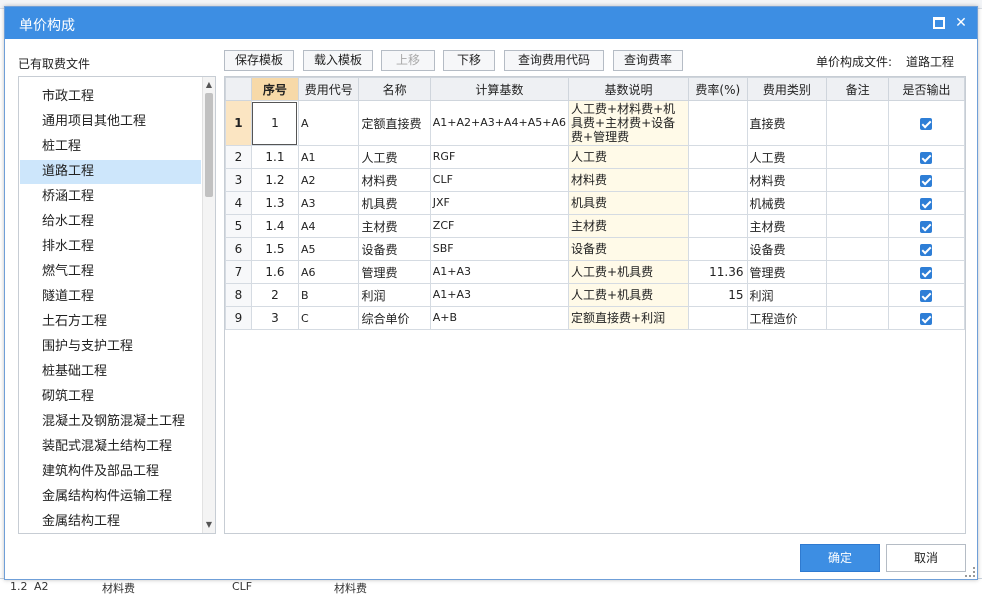 The width and height of the screenshot is (982, 596). What do you see at coordinates (394, 203) in the screenshot?
I see `name-cell: 机具费` at bounding box center [394, 203].